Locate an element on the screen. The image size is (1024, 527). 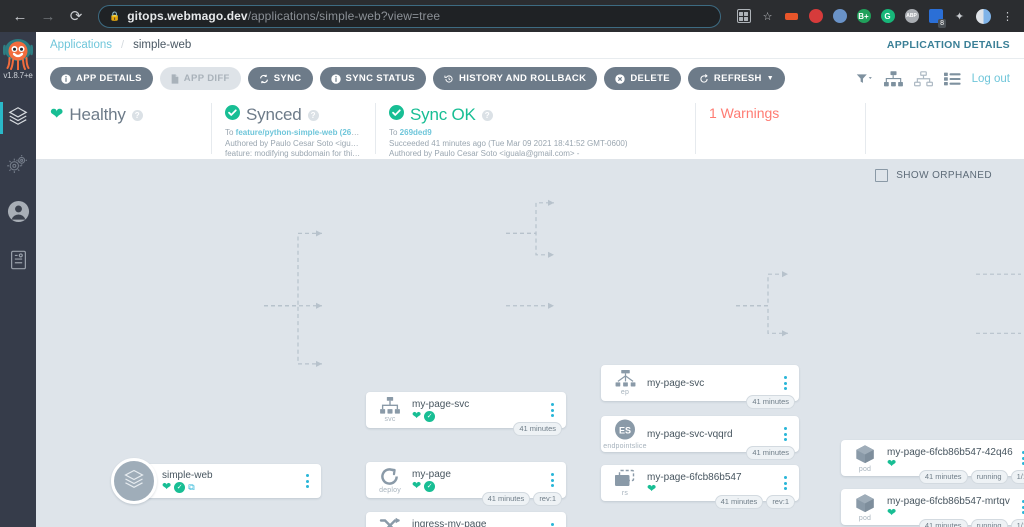
breadcrumb-applications: Applications is located at coordinates (81, 45).